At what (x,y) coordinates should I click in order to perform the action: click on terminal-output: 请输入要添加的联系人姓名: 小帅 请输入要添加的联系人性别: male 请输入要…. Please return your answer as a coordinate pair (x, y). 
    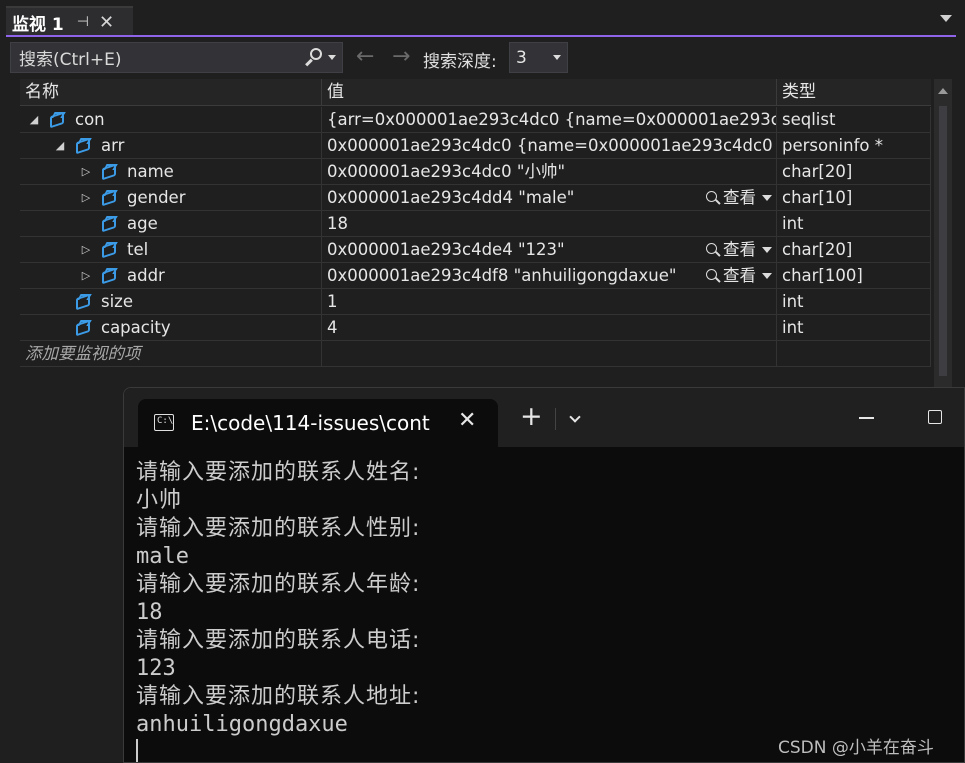
    Looking at the image, I should click on (278, 599).